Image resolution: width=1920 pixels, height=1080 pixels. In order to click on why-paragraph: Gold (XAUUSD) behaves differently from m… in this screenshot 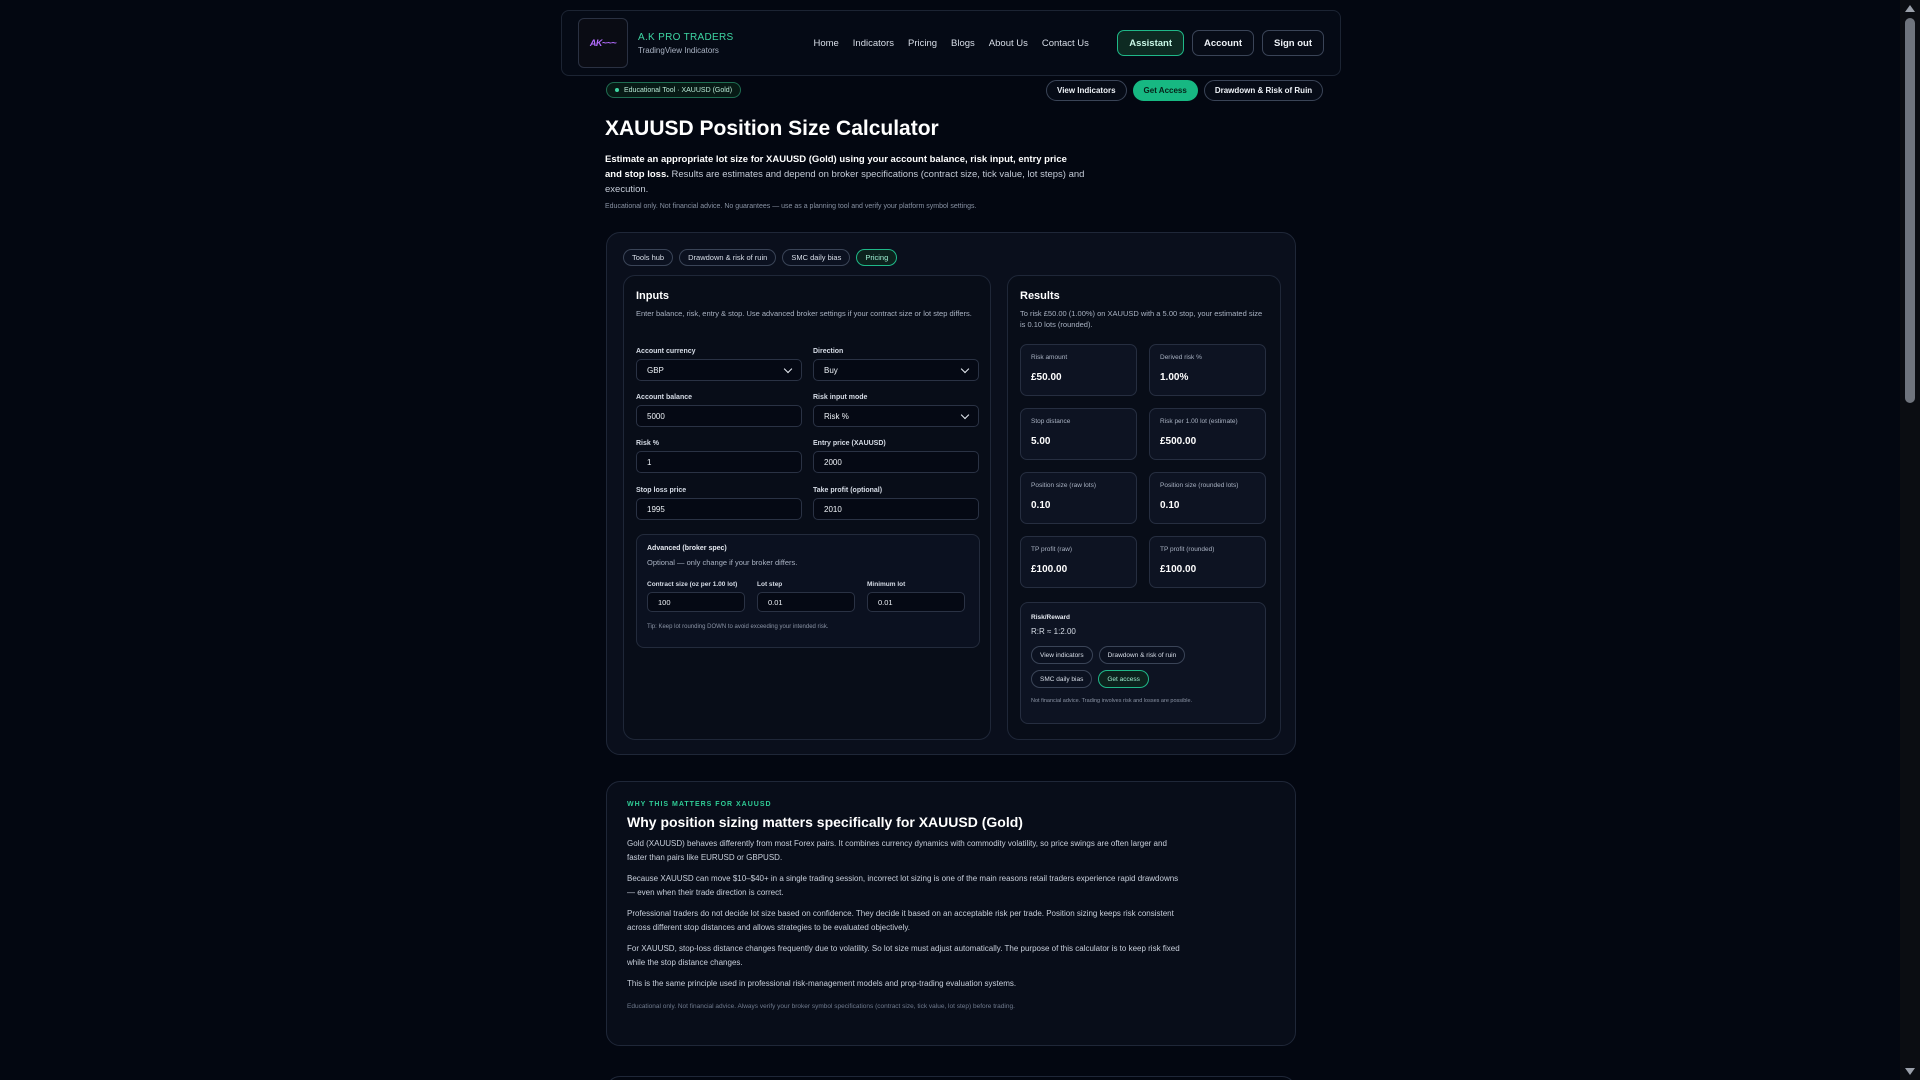, I will do `click(897, 850)`.